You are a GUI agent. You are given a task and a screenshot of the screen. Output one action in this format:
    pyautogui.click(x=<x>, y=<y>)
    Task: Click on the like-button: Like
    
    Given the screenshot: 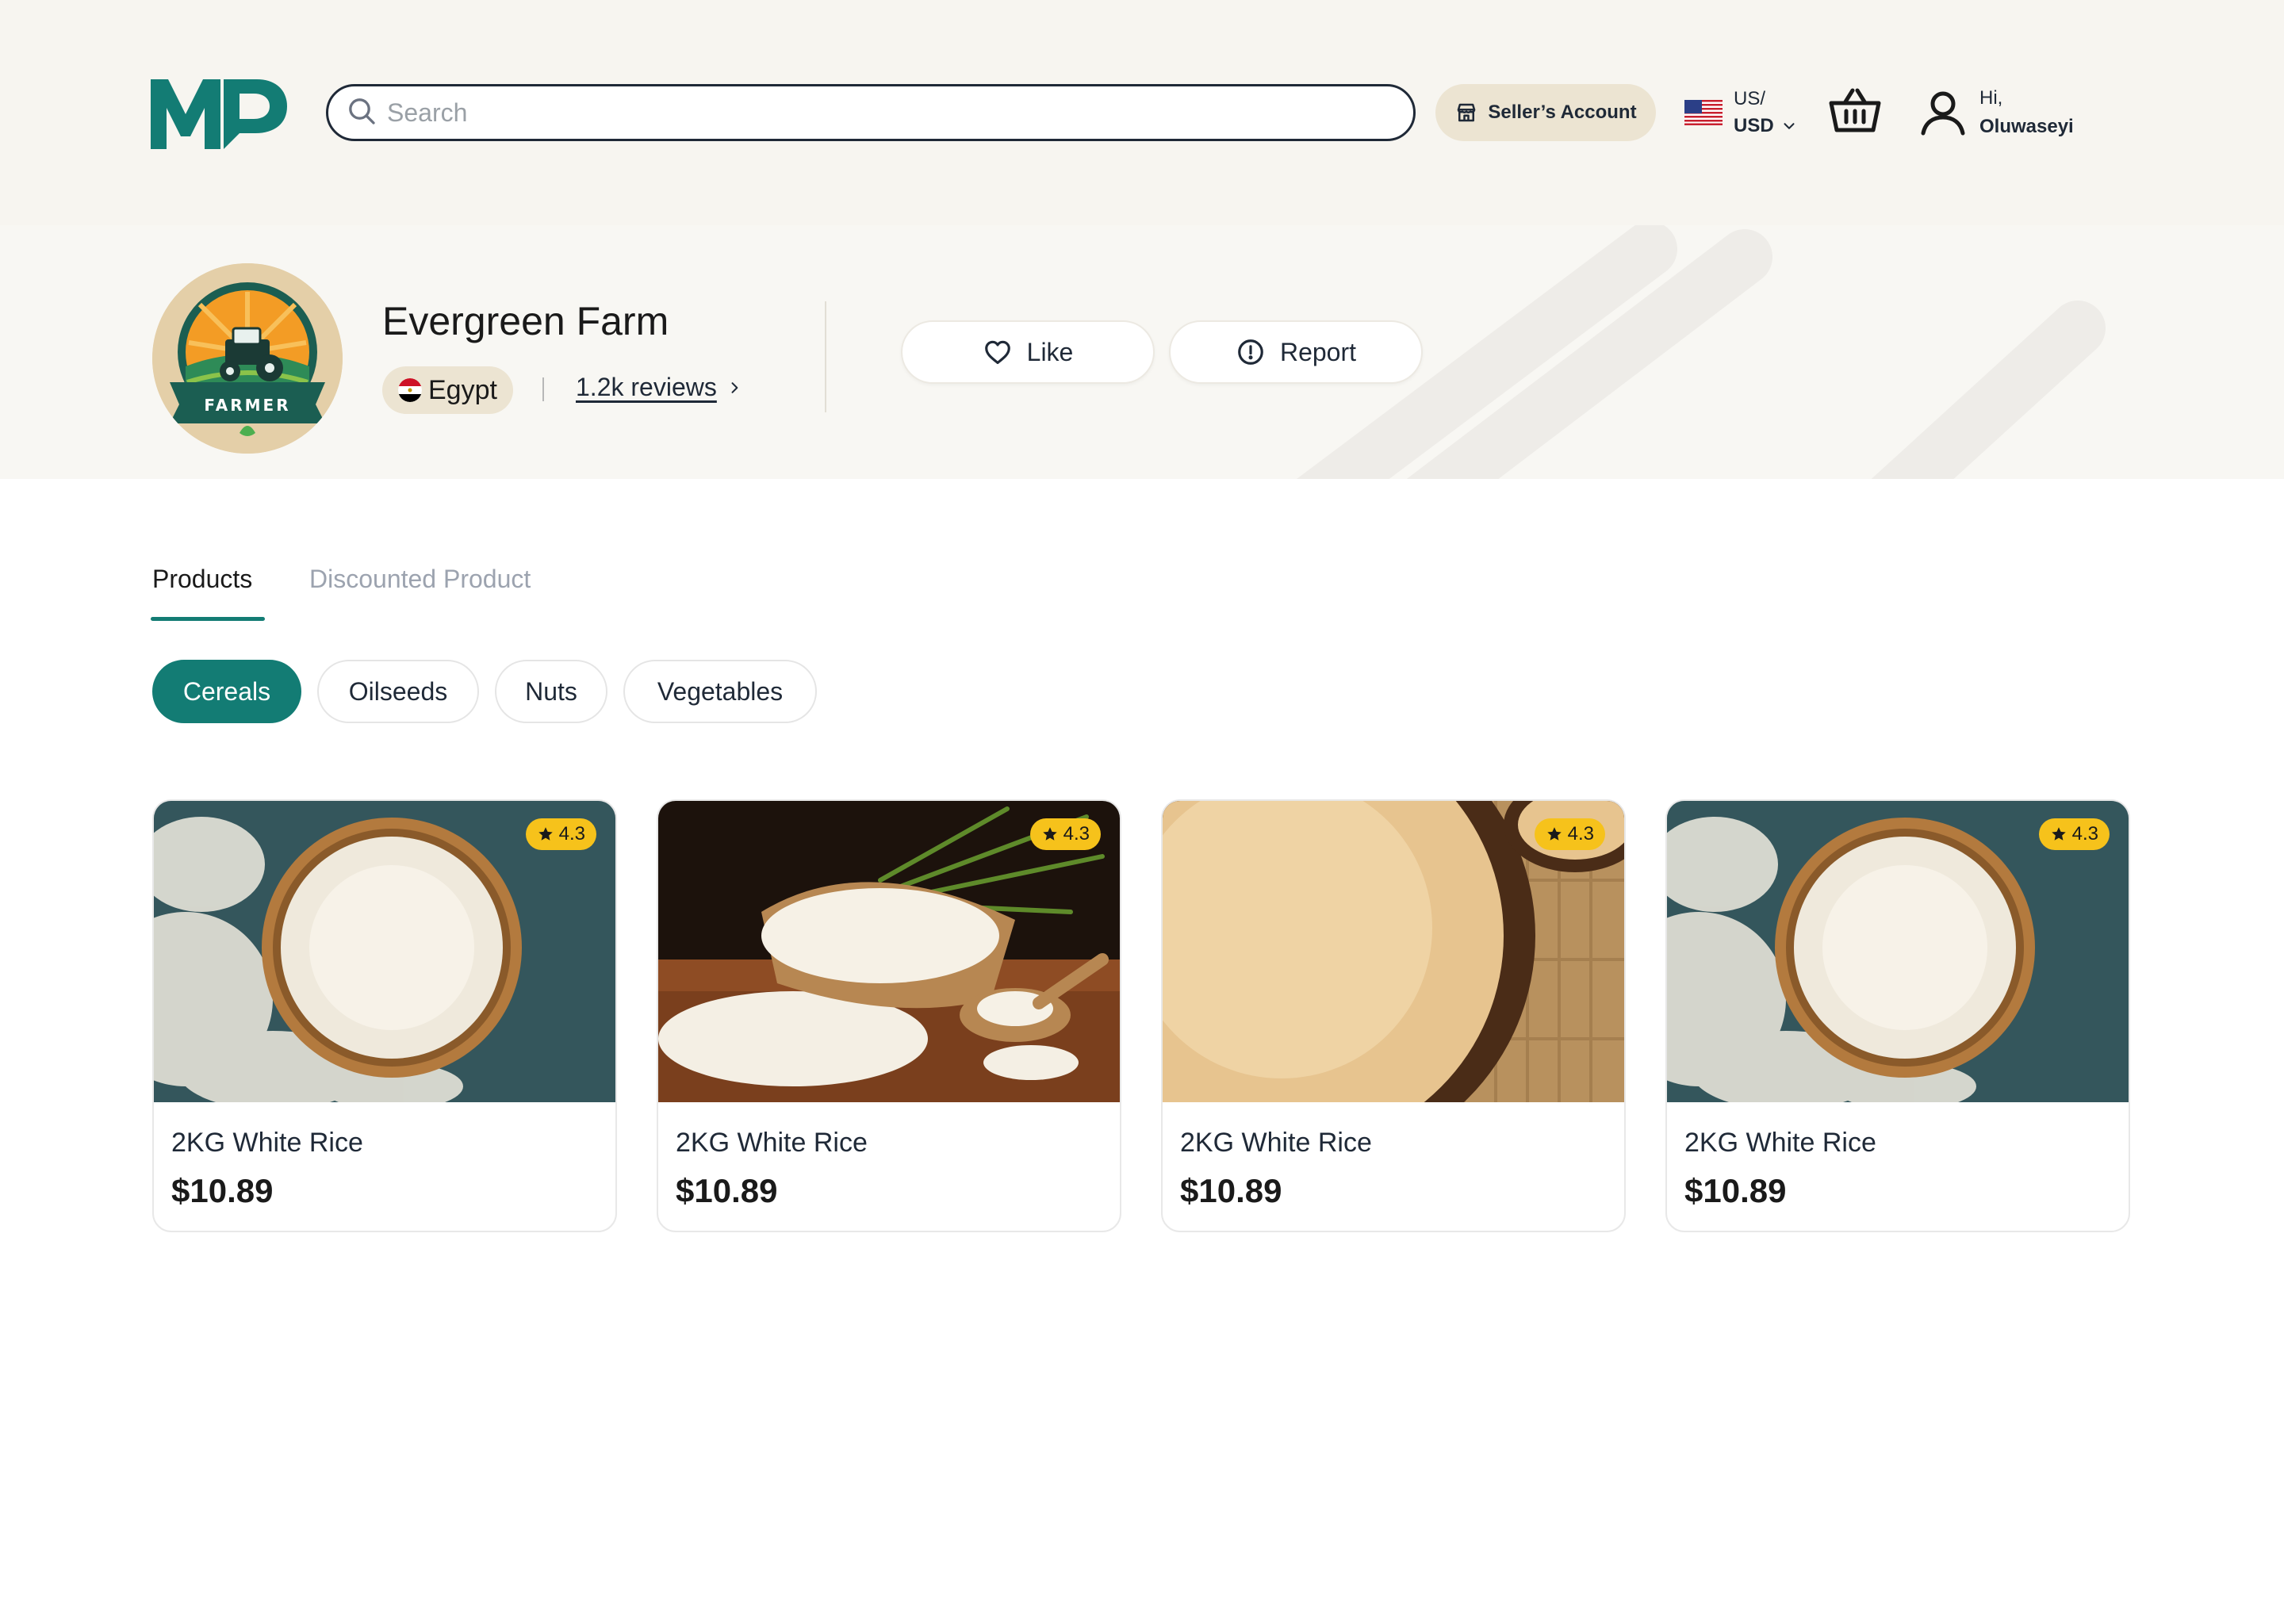 What is the action you would take?
    pyautogui.click(x=1028, y=352)
    